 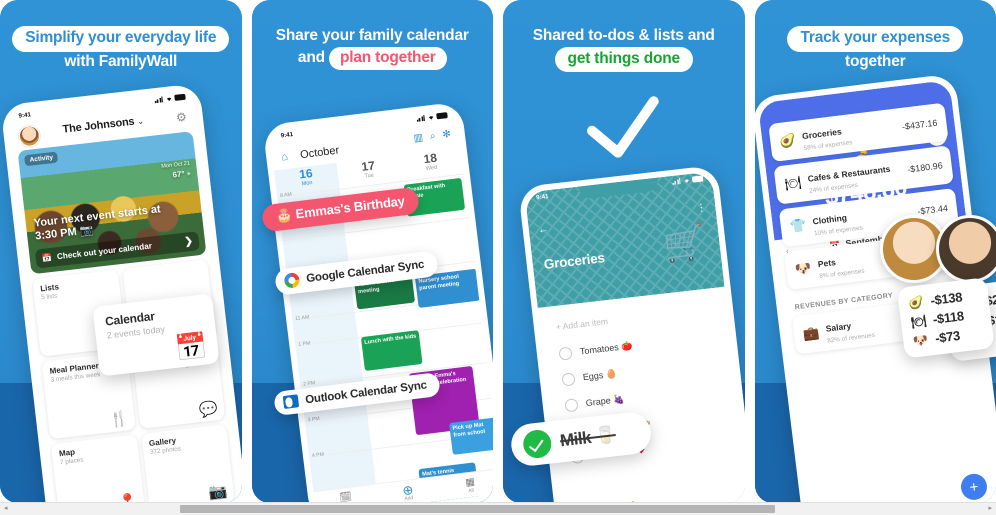 What do you see at coordinates (797, 226) in the screenshot?
I see `shirt-icon: 👕` at bounding box center [797, 226].